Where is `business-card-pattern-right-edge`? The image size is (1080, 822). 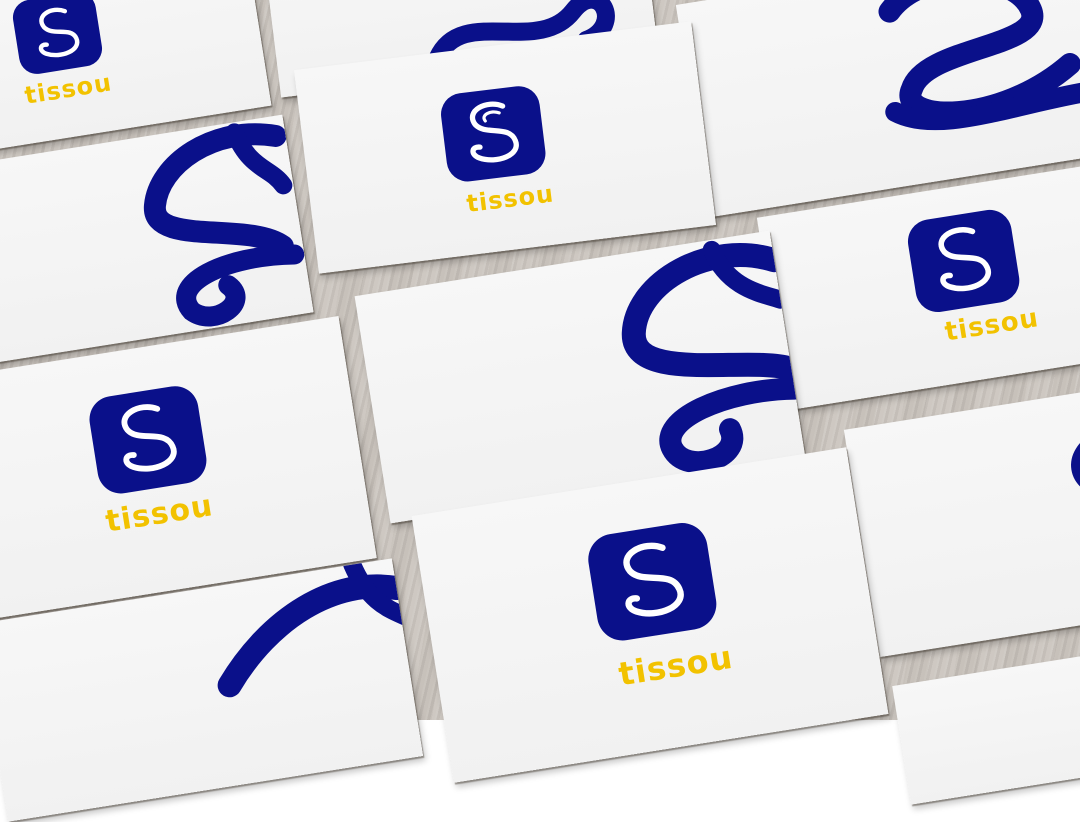
business-card-pattern-right-edge is located at coordinates (961, 520).